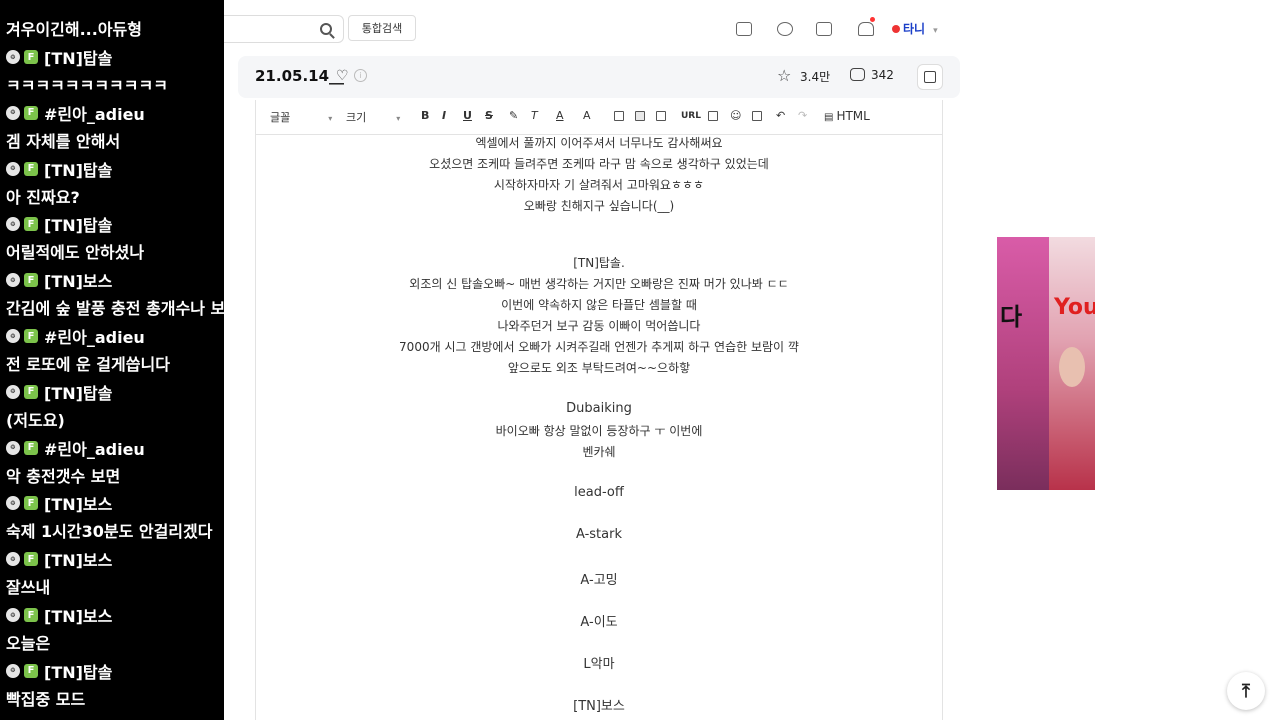  What do you see at coordinates (780, 115) in the screenshot?
I see `undo-icon: ↶` at bounding box center [780, 115].